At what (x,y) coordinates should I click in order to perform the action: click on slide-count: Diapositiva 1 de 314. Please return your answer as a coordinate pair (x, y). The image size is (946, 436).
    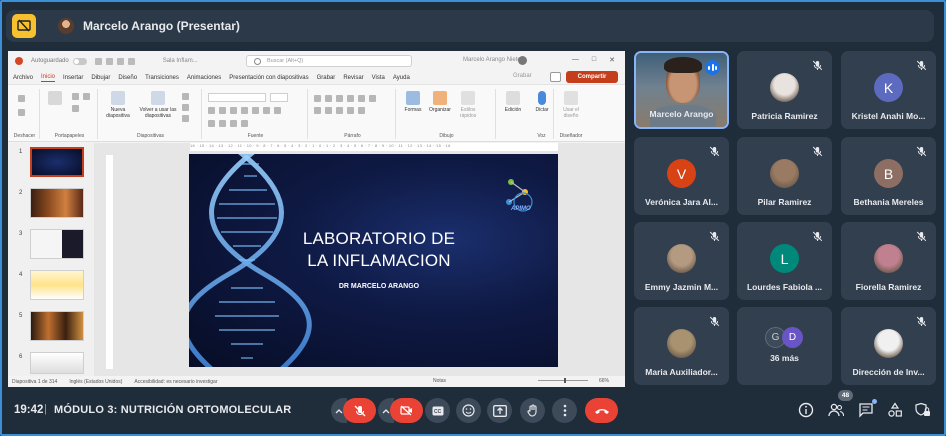
    Looking at the image, I should click on (35, 381).